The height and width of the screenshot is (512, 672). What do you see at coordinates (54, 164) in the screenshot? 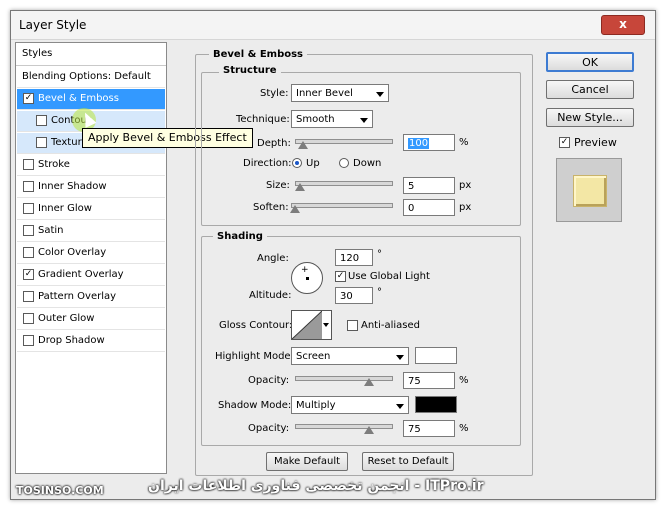
I see `style-item-label: Stroke` at bounding box center [54, 164].